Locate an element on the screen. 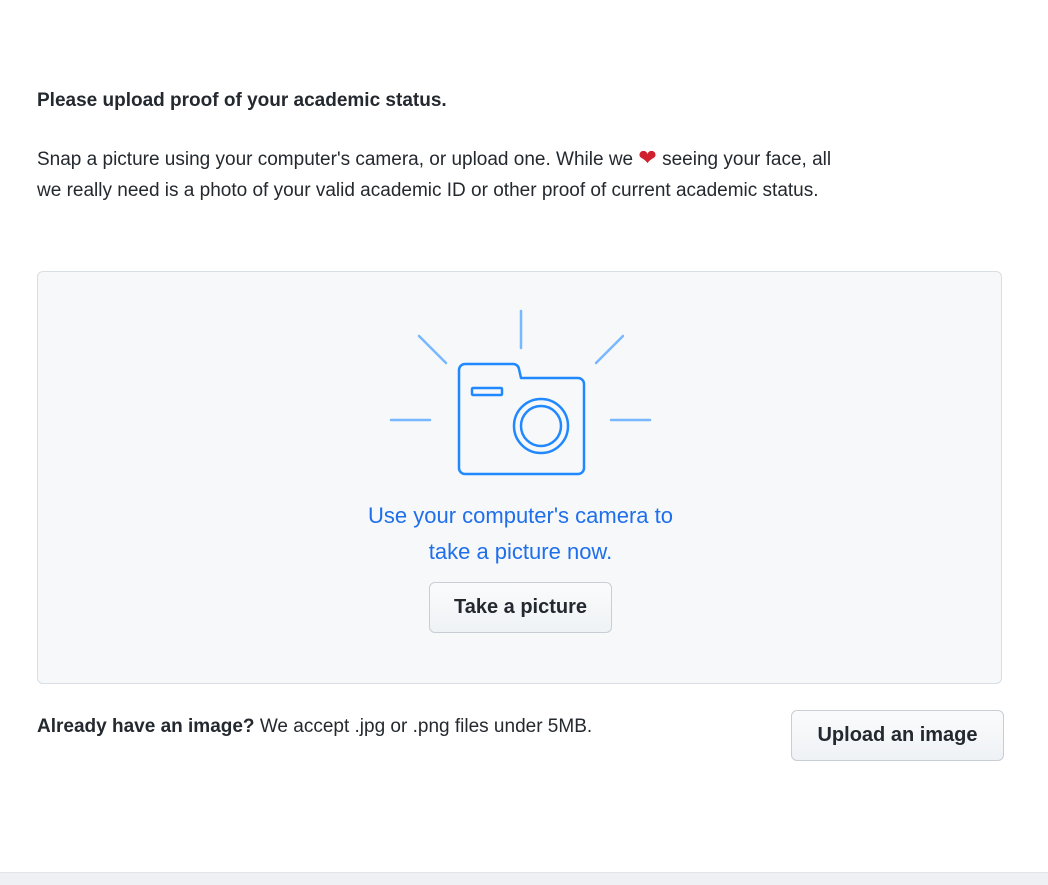 The image size is (1048, 885). camera-icon is located at coordinates (520, 392).